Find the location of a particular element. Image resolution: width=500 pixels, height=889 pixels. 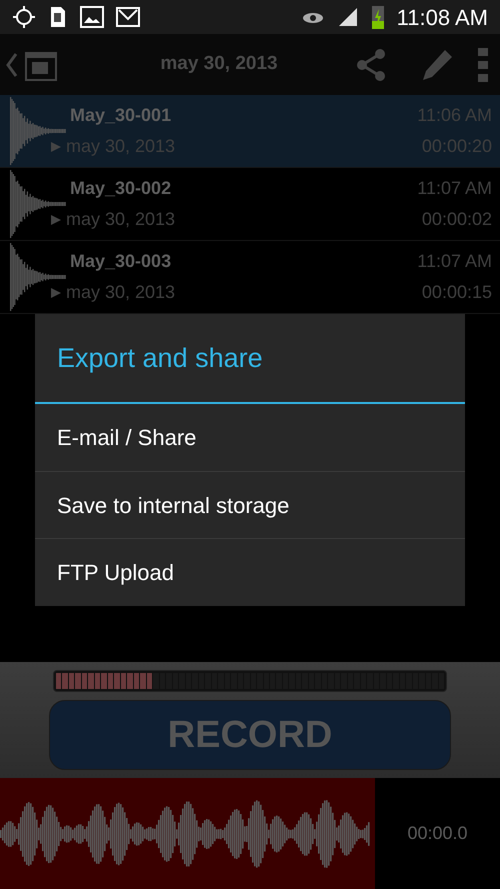

mail-icon is located at coordinates (128, 17).